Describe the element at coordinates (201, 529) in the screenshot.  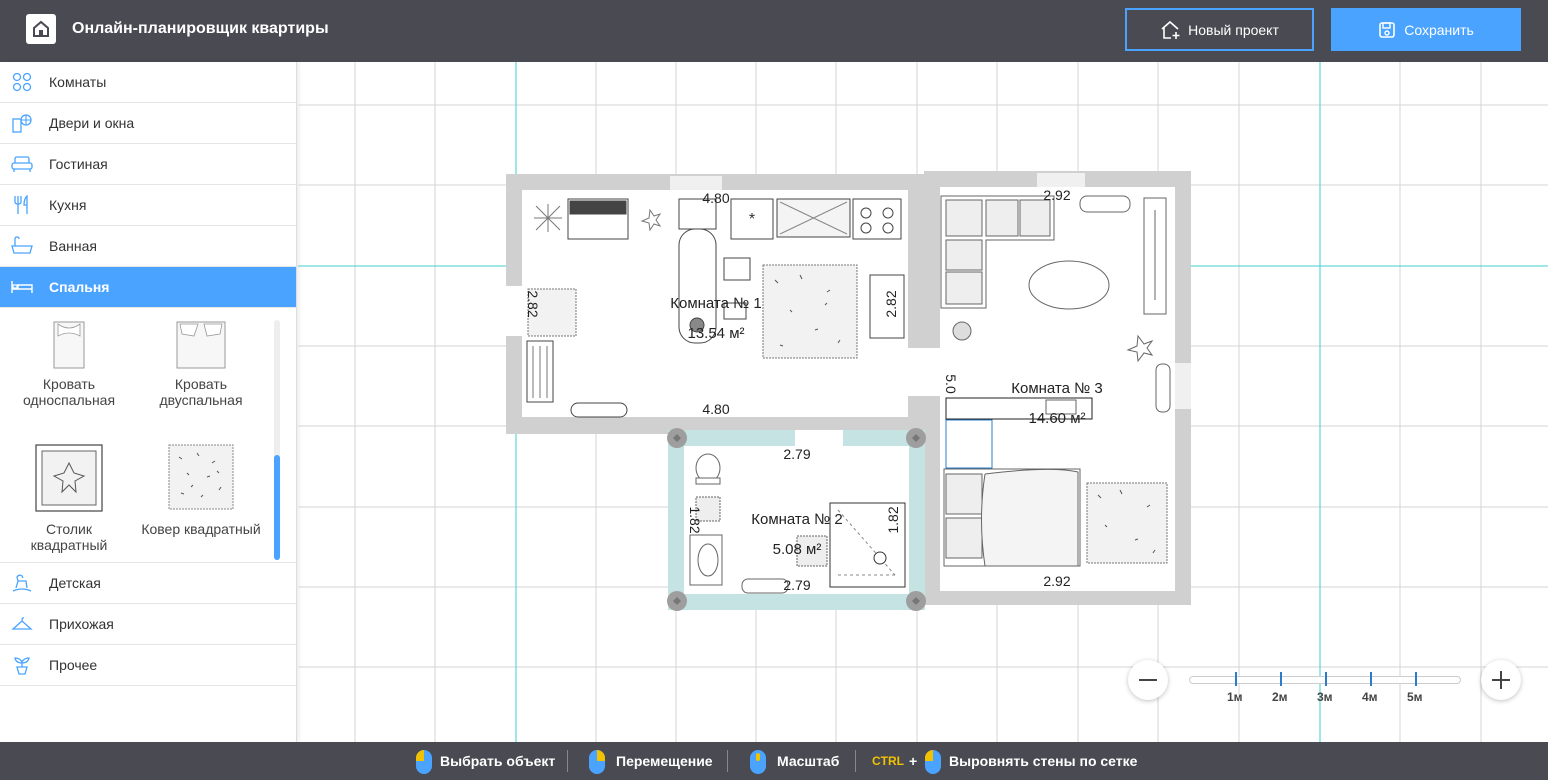
I see `item-label-line1: Ковер квадратный` at that location.